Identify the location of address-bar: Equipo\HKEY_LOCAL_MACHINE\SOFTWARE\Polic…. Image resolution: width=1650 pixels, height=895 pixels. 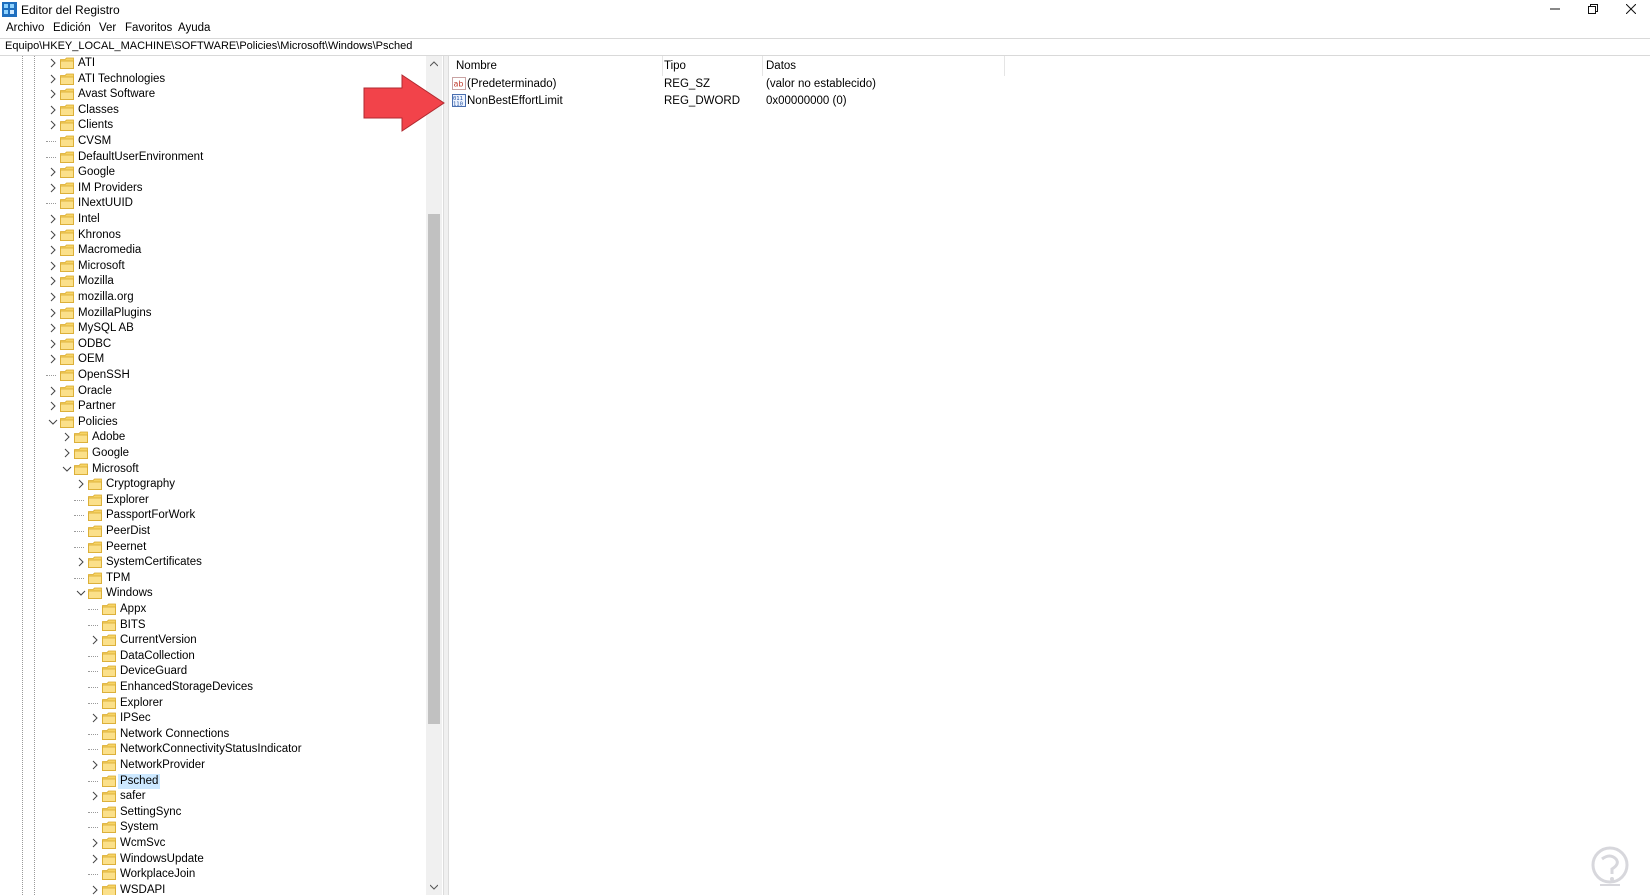
(825, 47).